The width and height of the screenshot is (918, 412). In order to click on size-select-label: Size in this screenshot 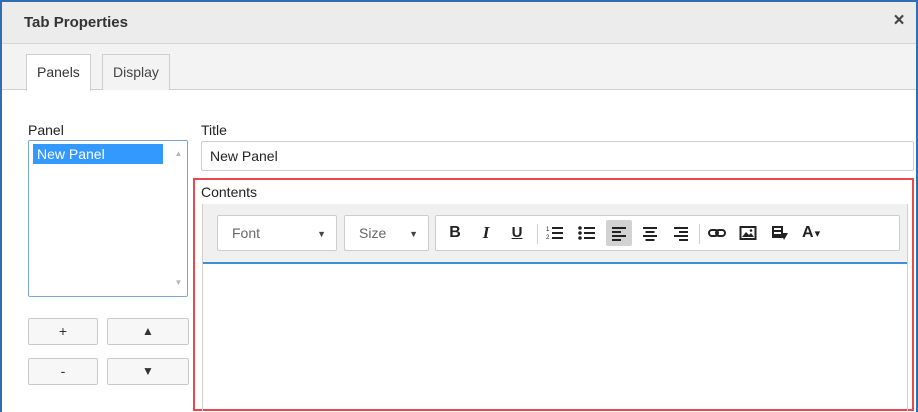, I will do `click(373, 233)`.